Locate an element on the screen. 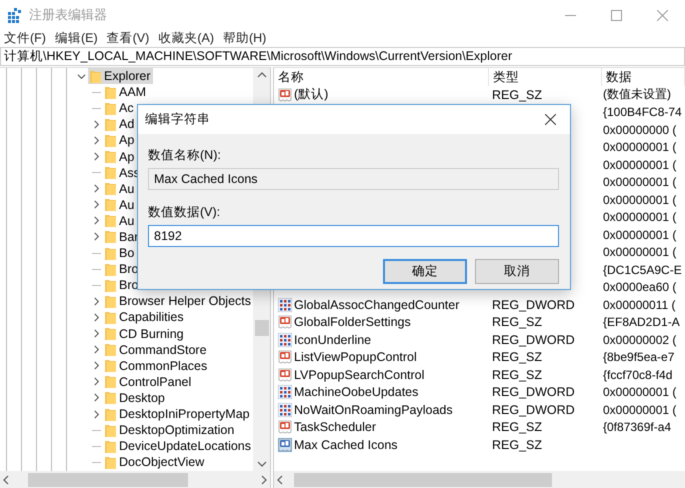 The height and width of the screenshot is (488, 685). value-data: (数值未设置) is located at coordinates (637, 94).